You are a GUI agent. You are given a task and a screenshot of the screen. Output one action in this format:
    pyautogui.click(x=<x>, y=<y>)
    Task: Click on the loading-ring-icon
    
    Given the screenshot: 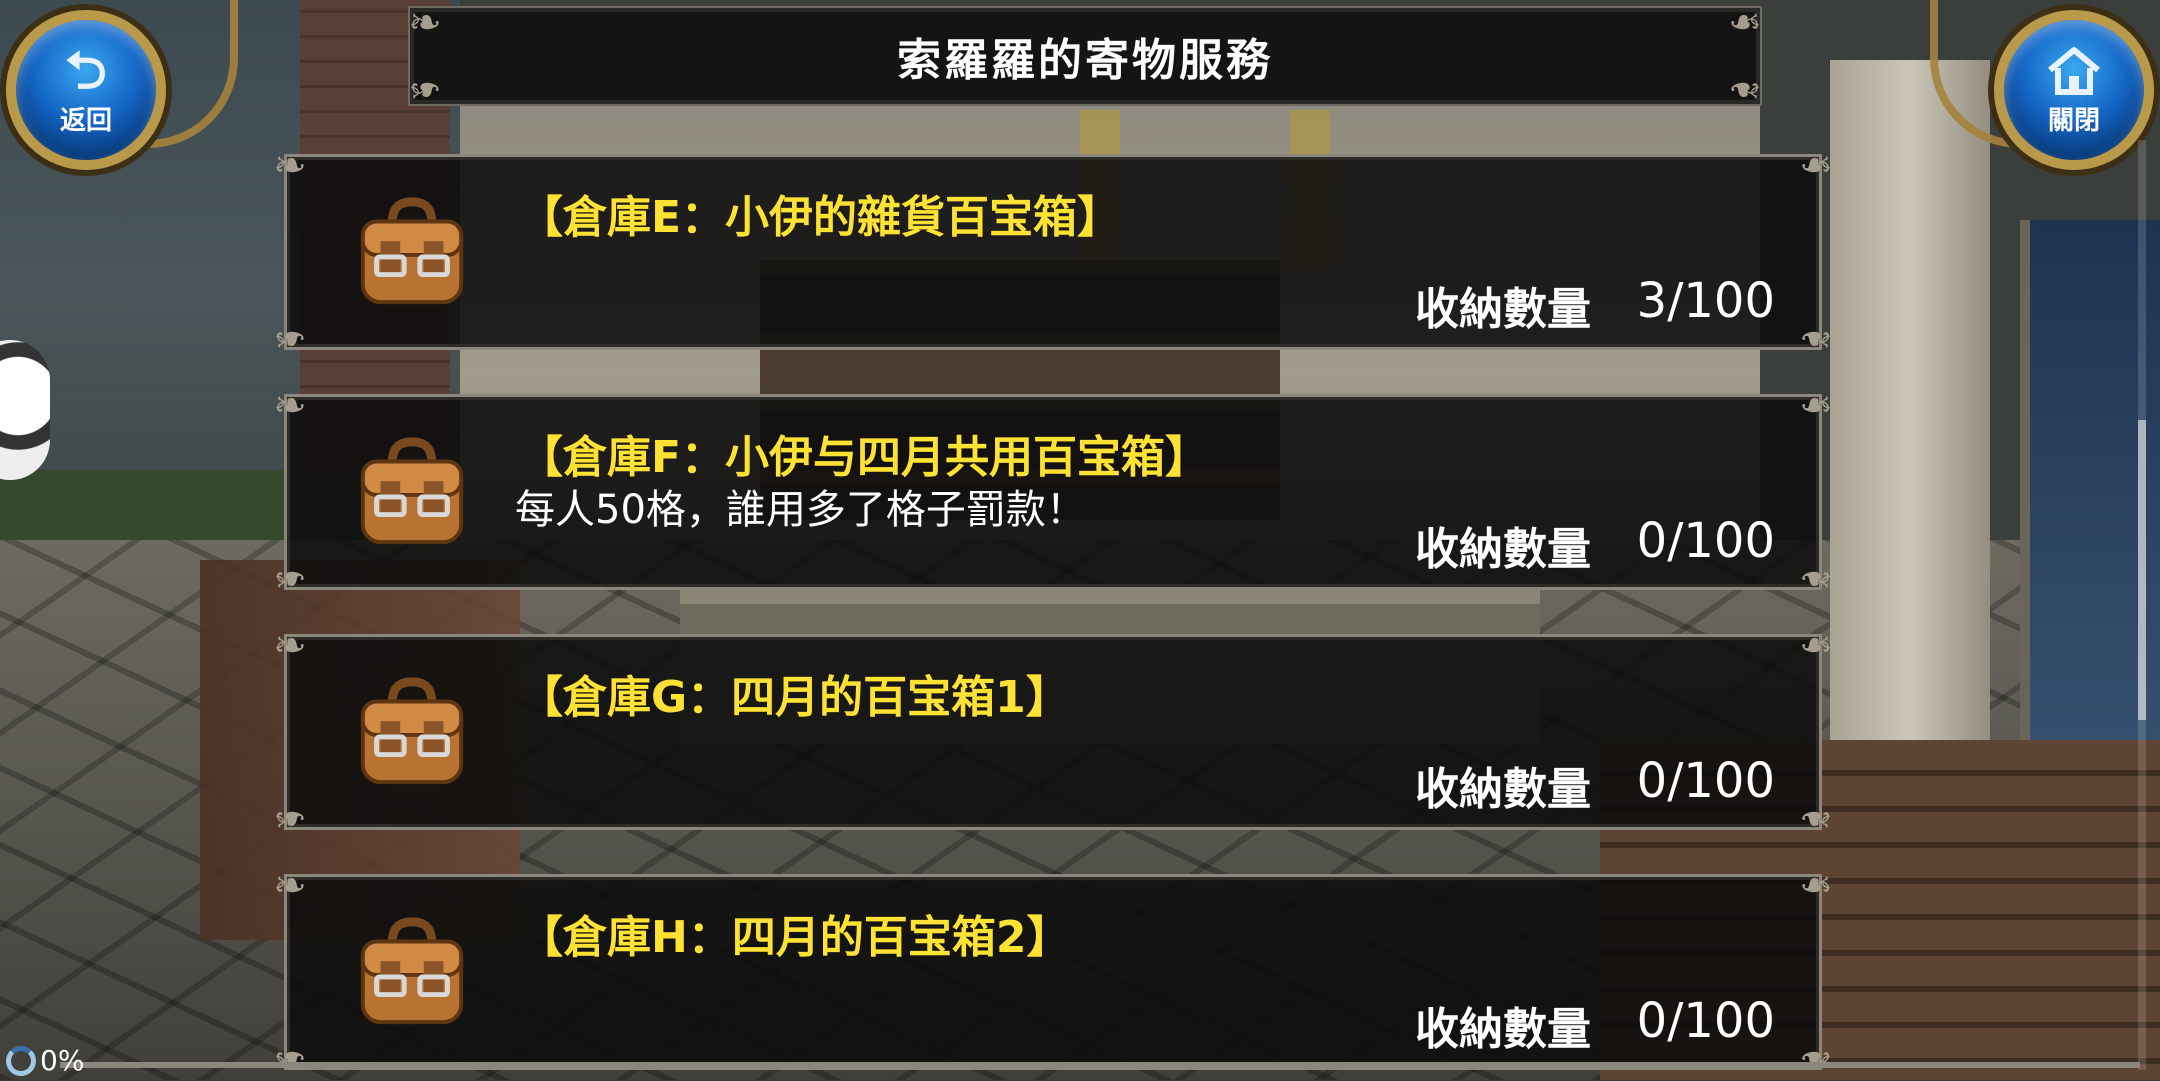 What is the action you would take?
    pyautogui.click(x=21, y=1060)
    